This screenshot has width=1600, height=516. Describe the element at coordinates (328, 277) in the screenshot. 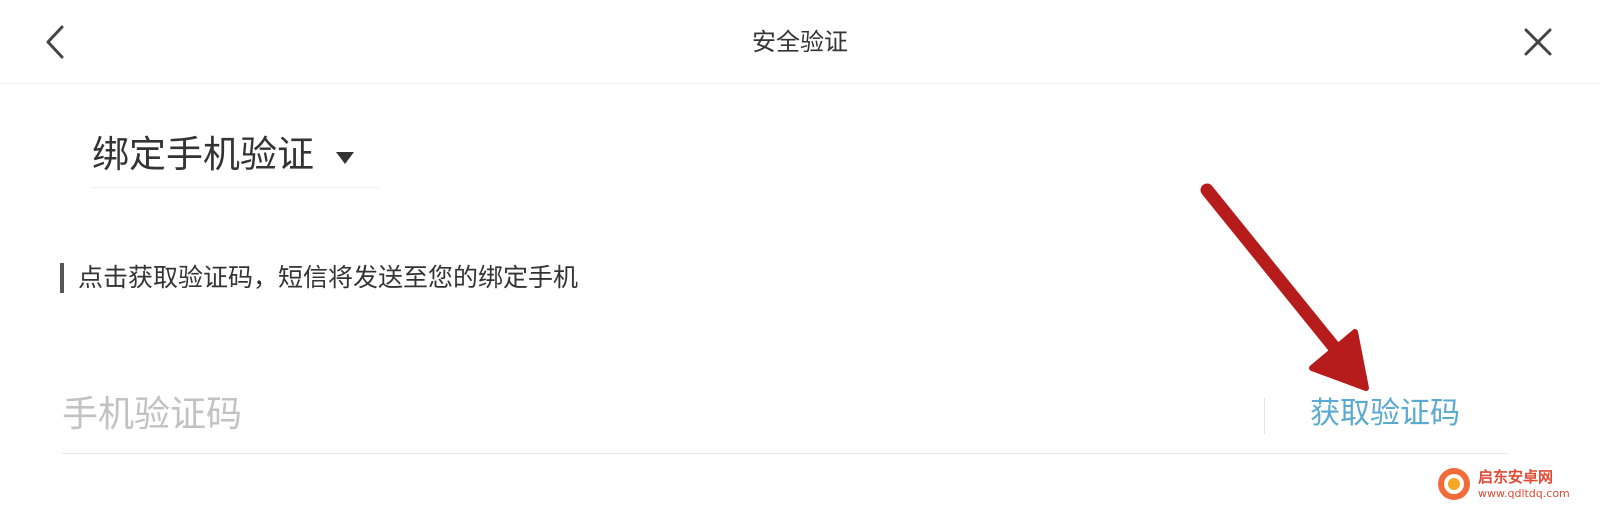

I see `hint-text: 点击获取验证码，短信将发送至您的绑定手机` at that location.